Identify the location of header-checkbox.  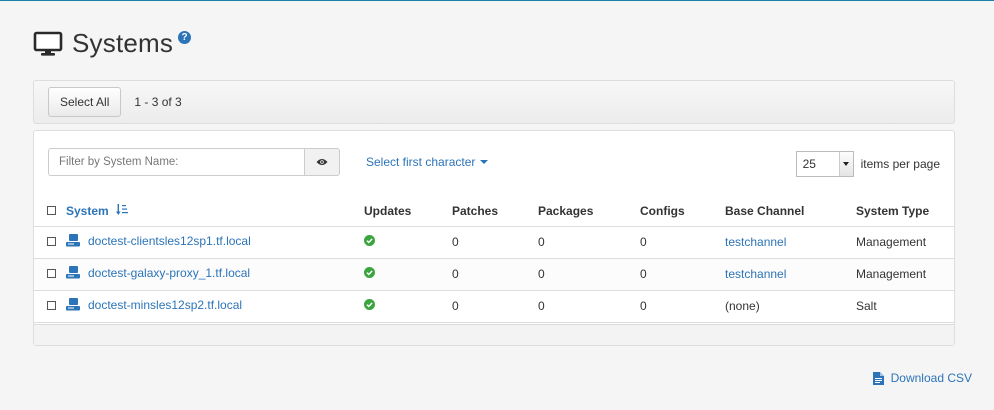
(51, 210).